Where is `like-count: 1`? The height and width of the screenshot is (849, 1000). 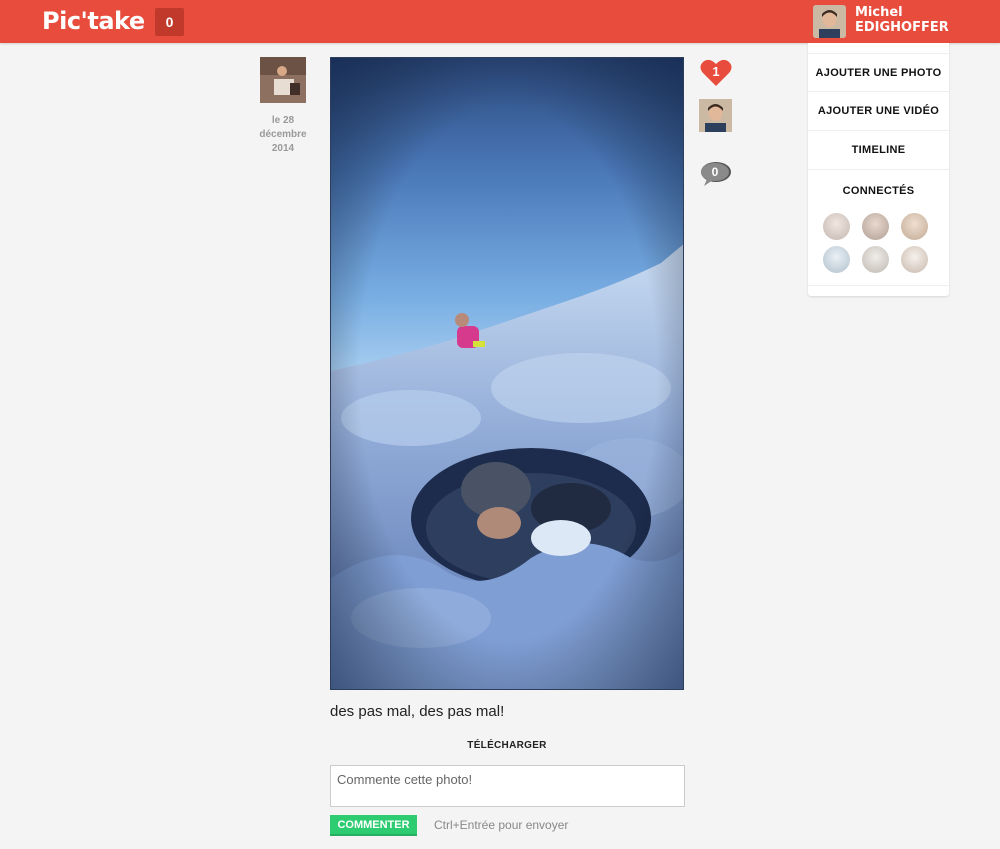
like-count: 1 is located at coordinates (716, 71).